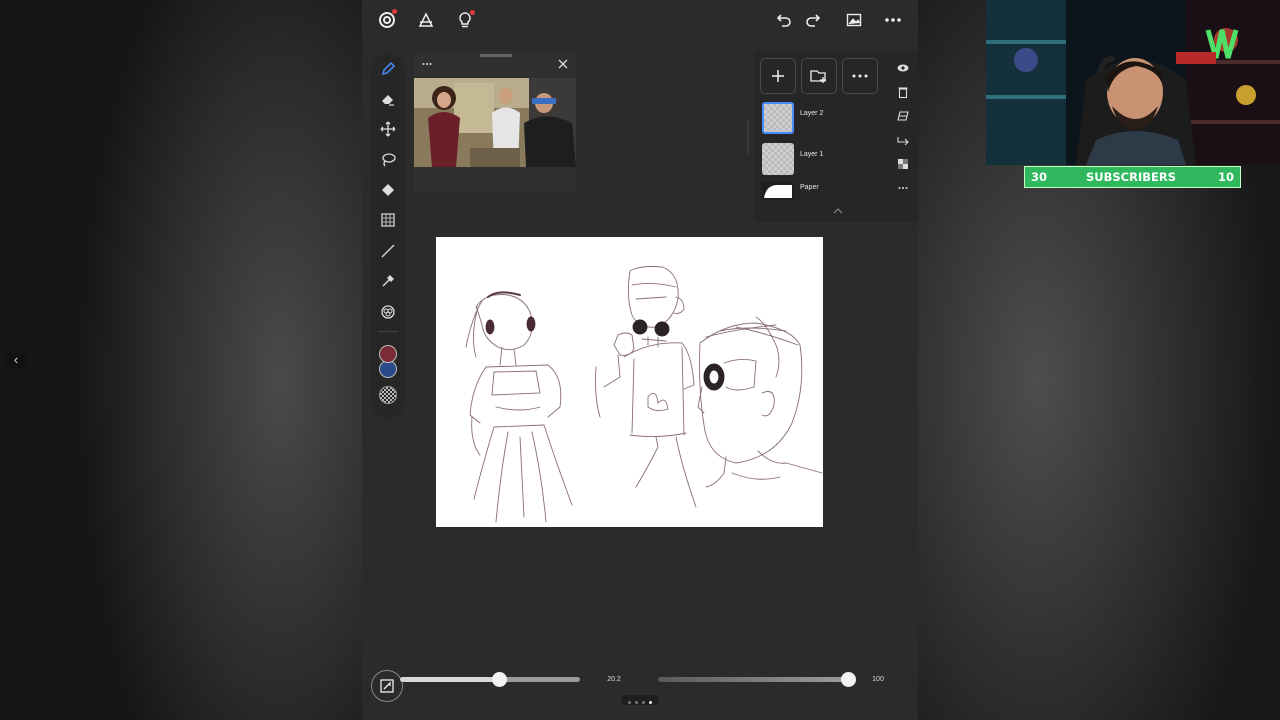 This screenshot has height=720, width=1280. I want to click on move-icon, so click(388, 129).